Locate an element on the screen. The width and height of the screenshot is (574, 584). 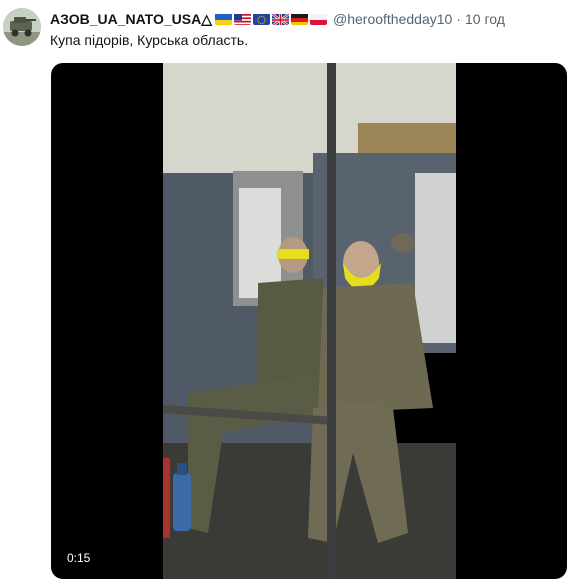
author-flags is located at coordinates (271, 19).